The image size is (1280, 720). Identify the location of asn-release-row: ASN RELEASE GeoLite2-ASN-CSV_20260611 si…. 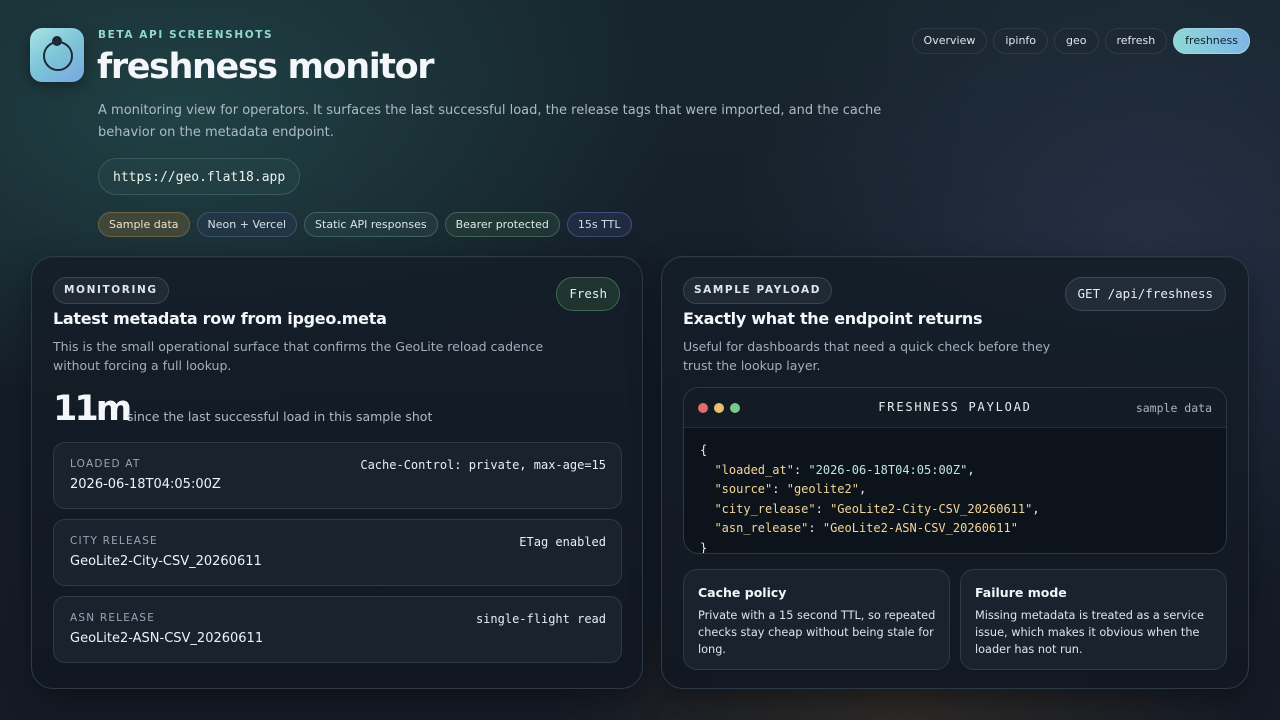
(337, 629).